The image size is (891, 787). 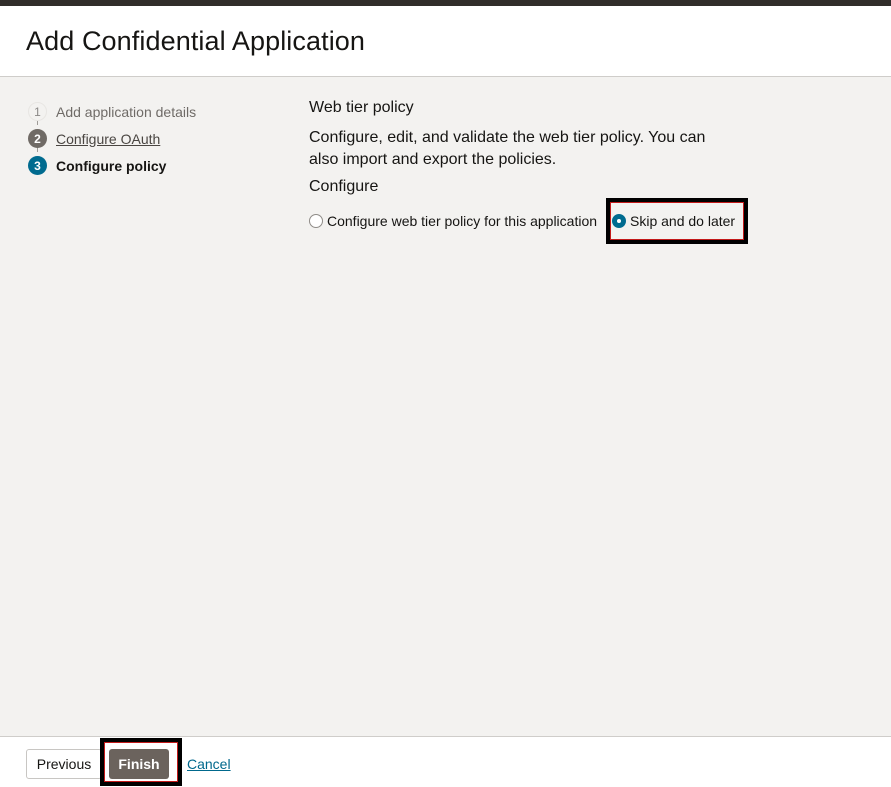 What do you see at coordinates (344, 186) in the screenshot?
I see `radio-group-label: Configure` at bounding box center [344, 186].